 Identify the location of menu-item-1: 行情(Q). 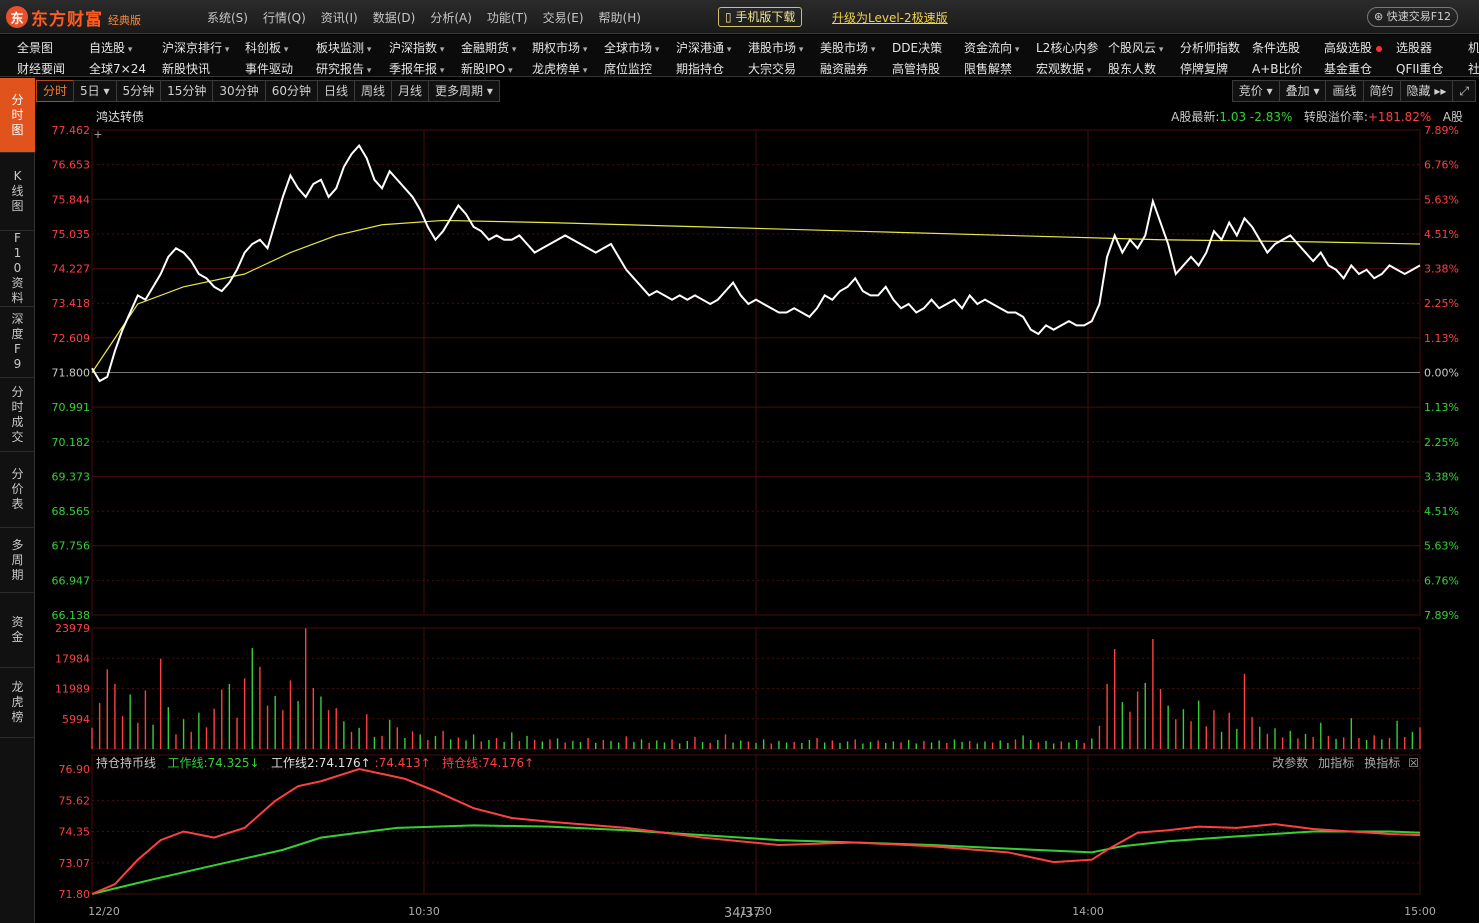
(284, 17).